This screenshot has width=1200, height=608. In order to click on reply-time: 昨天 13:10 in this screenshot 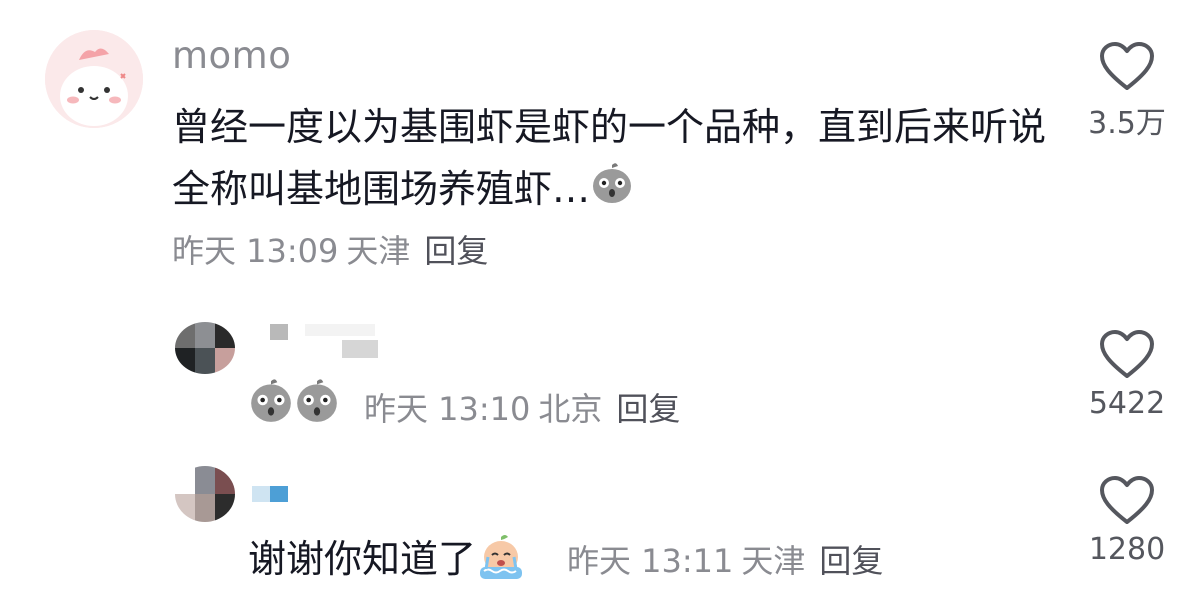, I will do `click(447, 409)`.